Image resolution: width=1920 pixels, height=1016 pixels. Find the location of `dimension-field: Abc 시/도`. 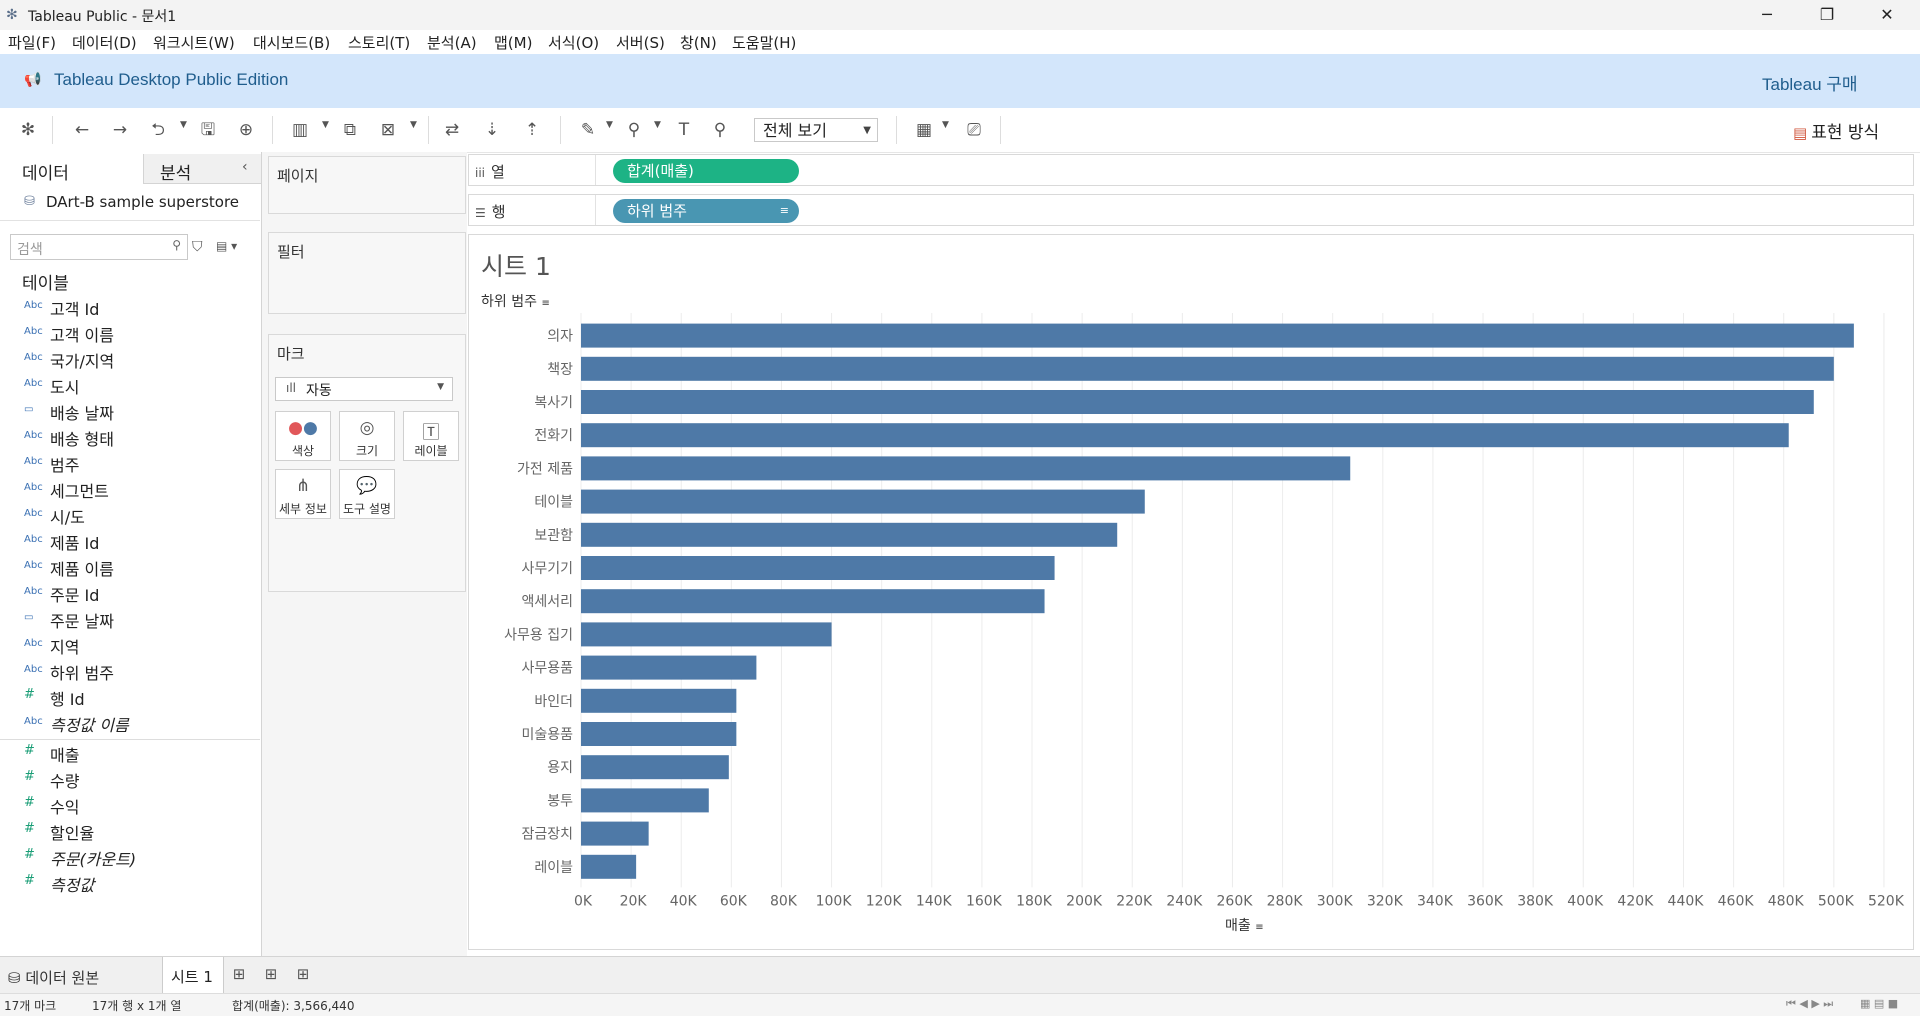

dimension-field: Abc 시/도 is located at coordinates (130, 515).